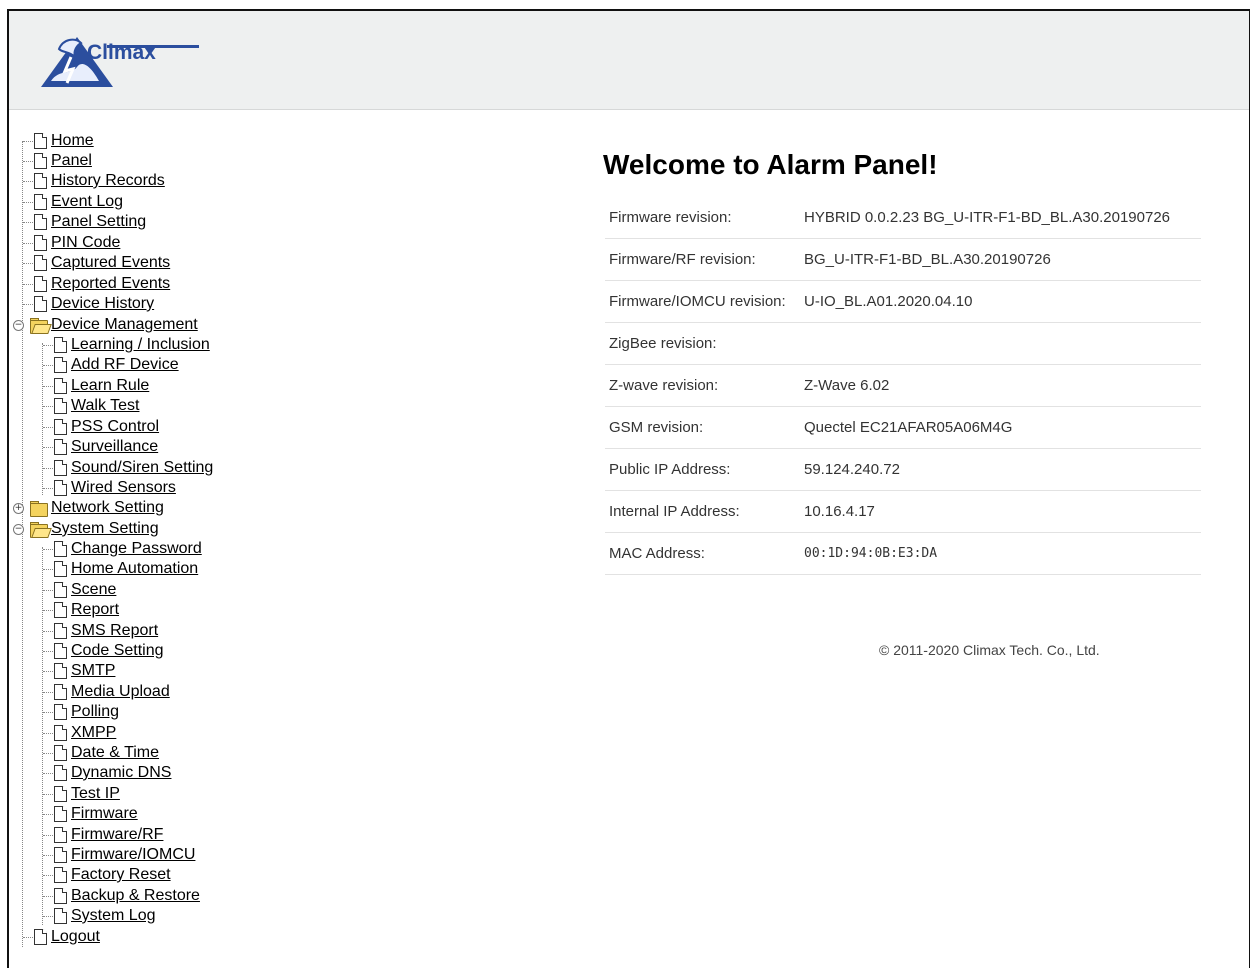  I want to click on nav-item-learning-inclusion: Learning / Inclusion, so click(126, 345).